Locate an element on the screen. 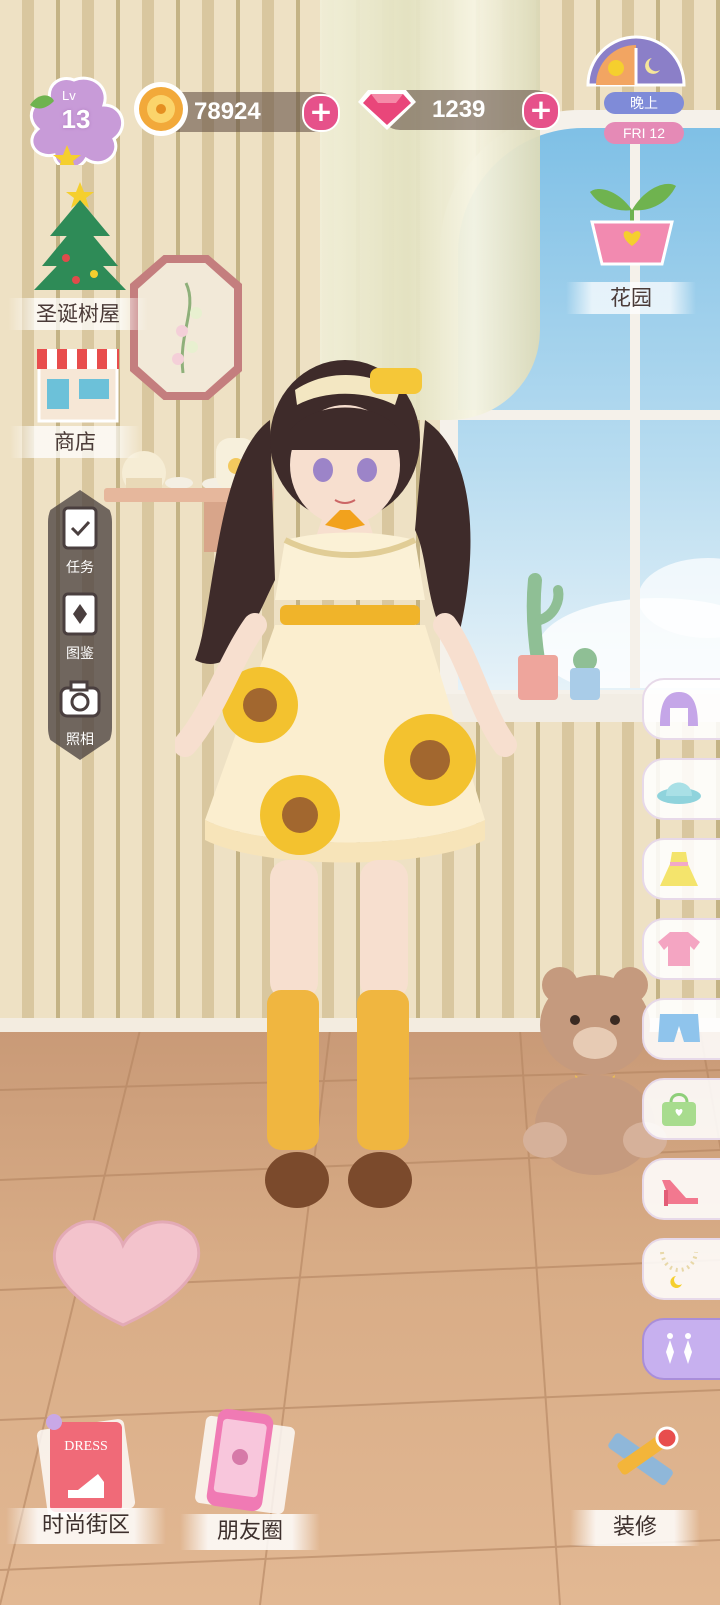 The height and width of the screenshot is (1605, 720). category-tab-bag is located at coordinates (681, 1109).